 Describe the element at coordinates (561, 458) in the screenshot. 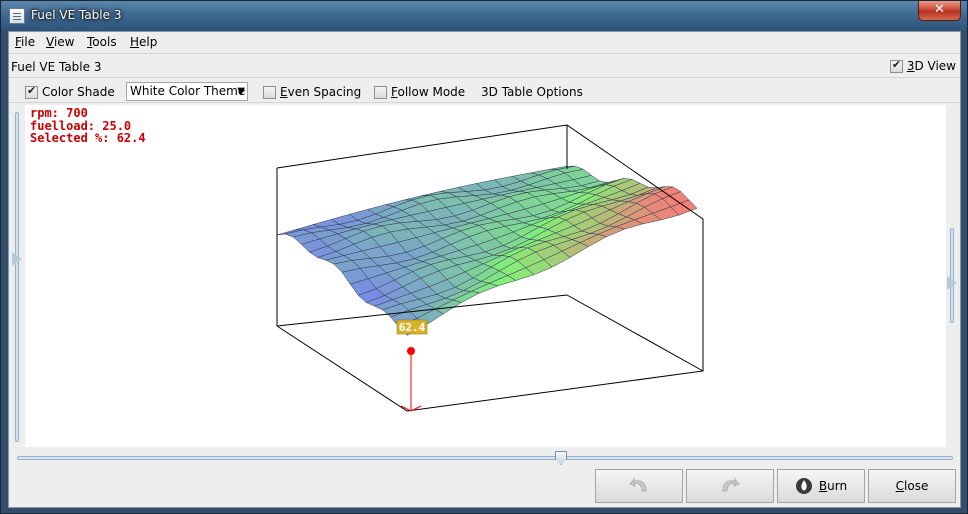

I see `horizontal-slider-thumb` at that location.